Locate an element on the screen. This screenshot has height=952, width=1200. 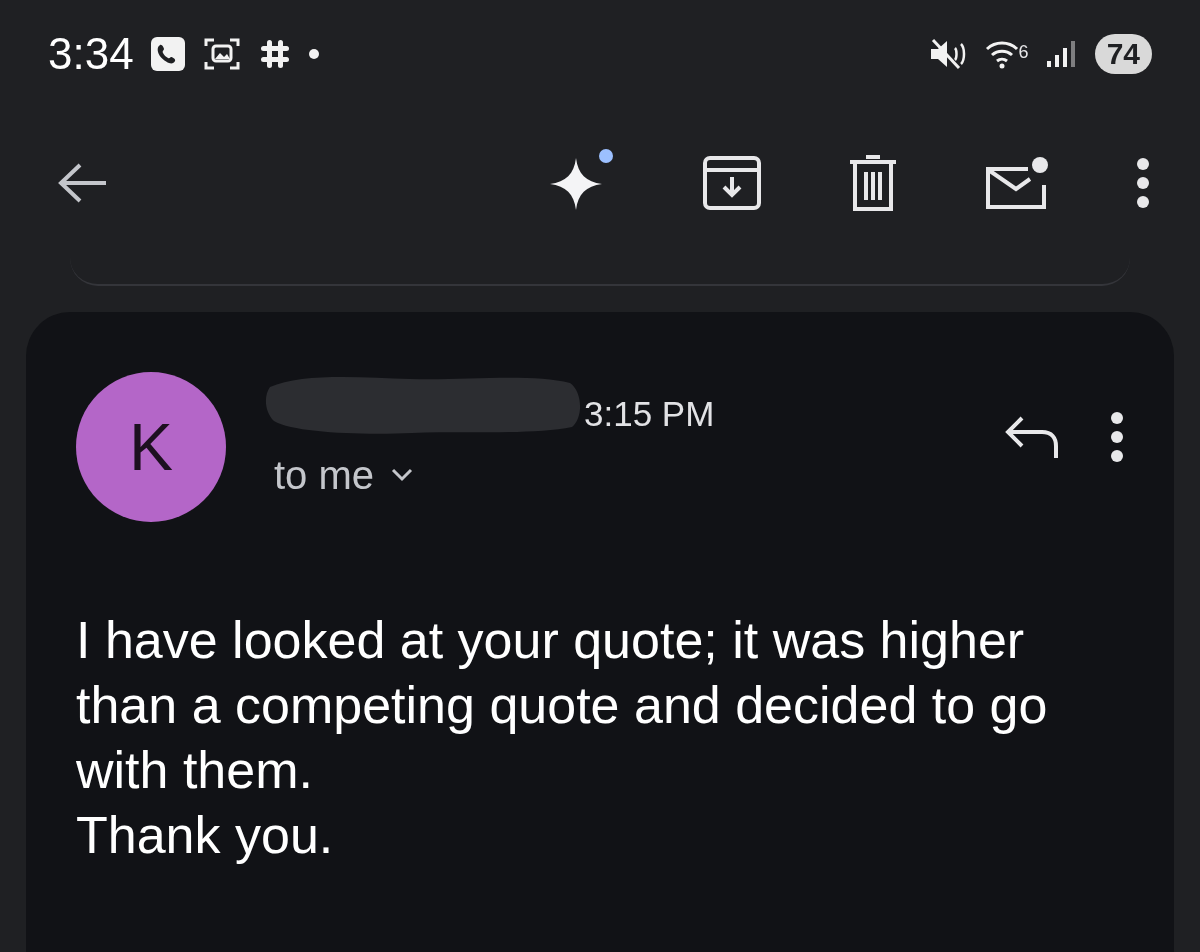
network-type-label: 6 is located at coordinates (1023, 52).